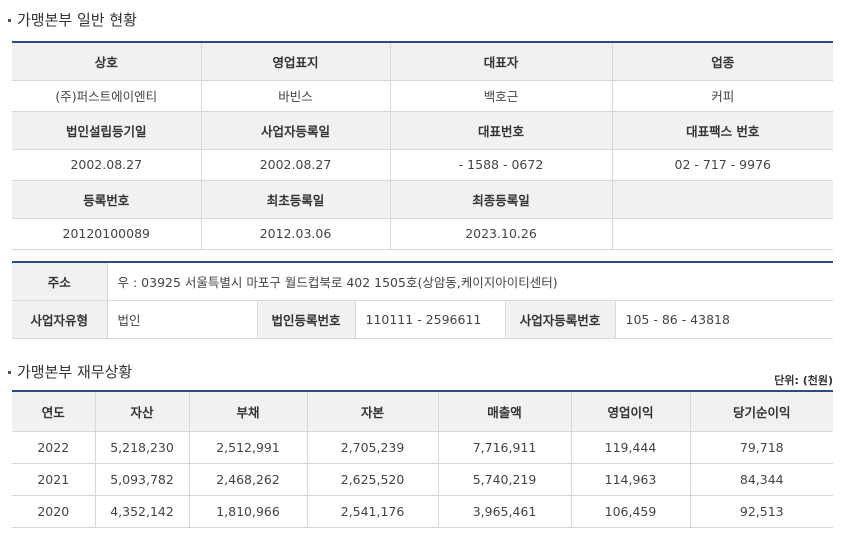  Describe the element at coordinates (631, 411) in the screenshot. I see `header-operating-profit: 영업이익` at that location.